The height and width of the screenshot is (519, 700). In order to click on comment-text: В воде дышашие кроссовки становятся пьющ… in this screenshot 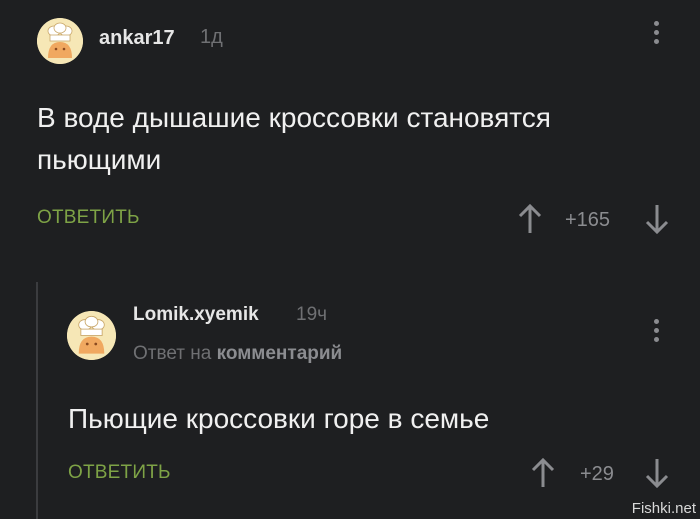, I will do `click(294, 138)`.